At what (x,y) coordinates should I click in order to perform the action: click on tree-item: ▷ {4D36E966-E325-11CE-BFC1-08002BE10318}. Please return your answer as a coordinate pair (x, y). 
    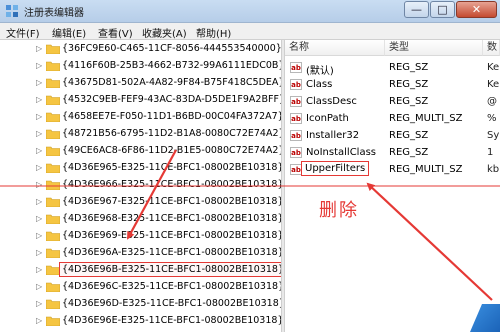
    Looking at the image, I should click on (140, 185).